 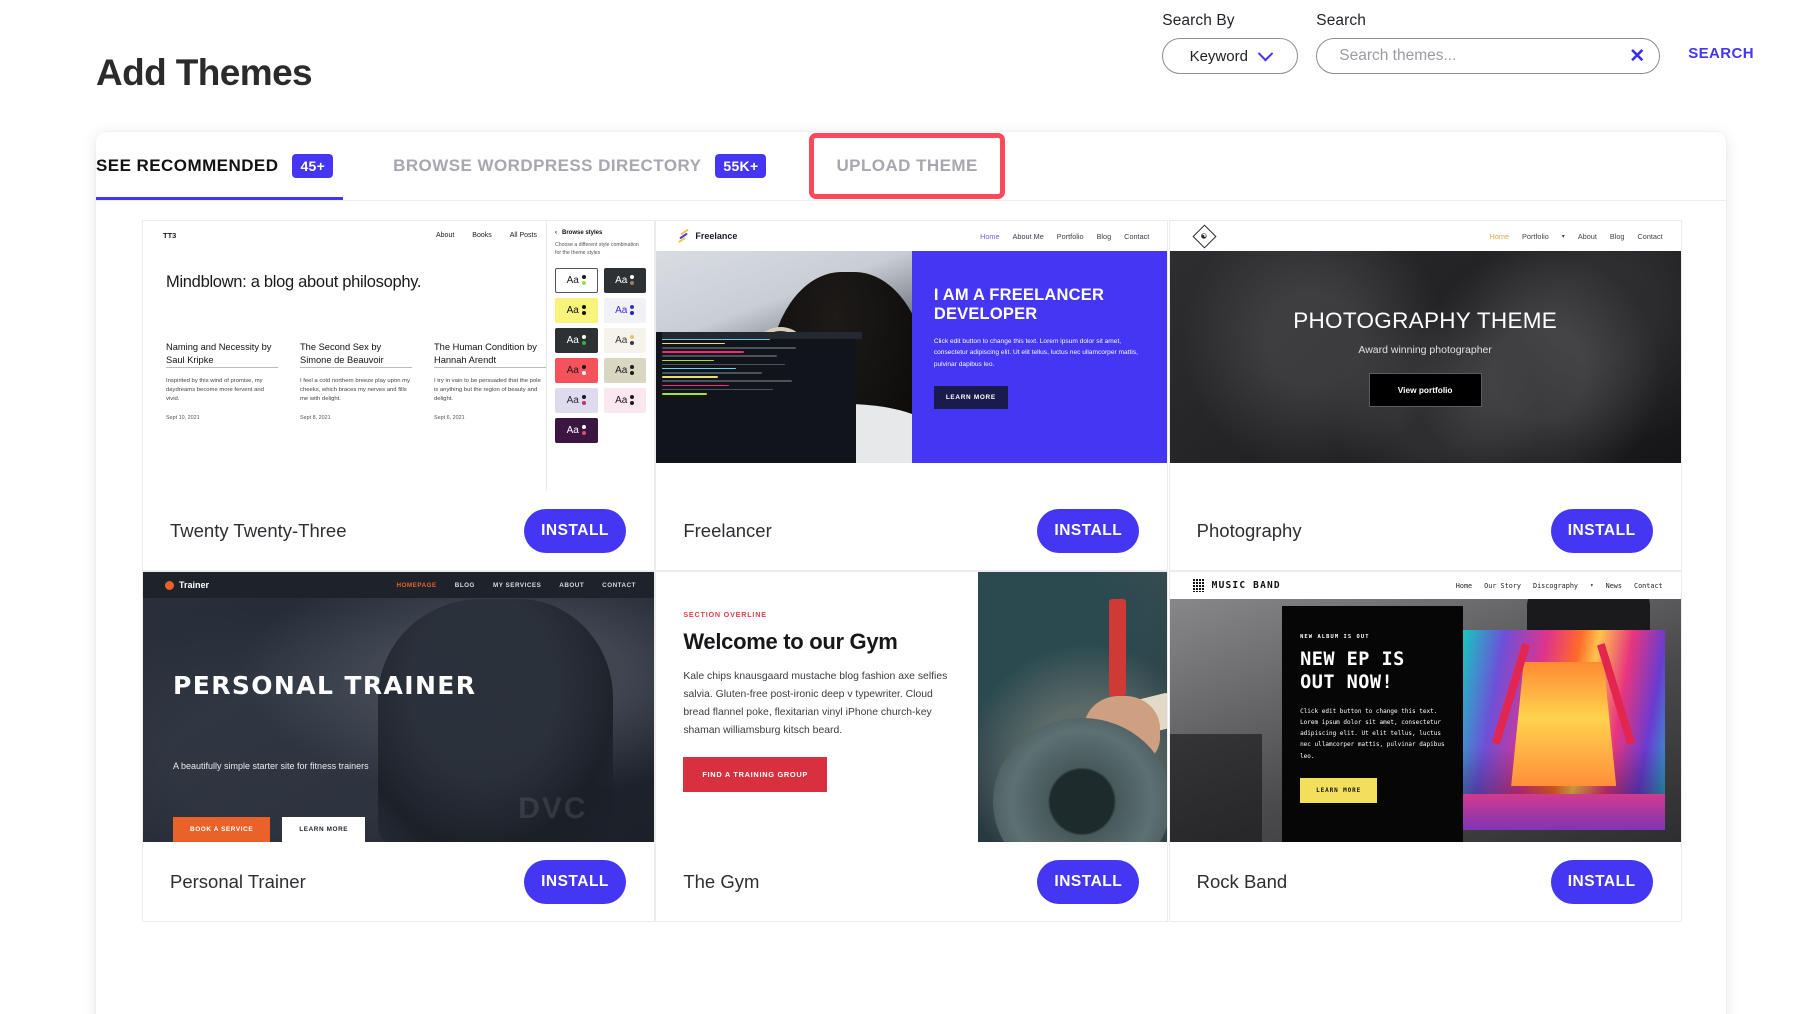 I want to click on photography-menu-item: About, so click(x=1587, y=236).